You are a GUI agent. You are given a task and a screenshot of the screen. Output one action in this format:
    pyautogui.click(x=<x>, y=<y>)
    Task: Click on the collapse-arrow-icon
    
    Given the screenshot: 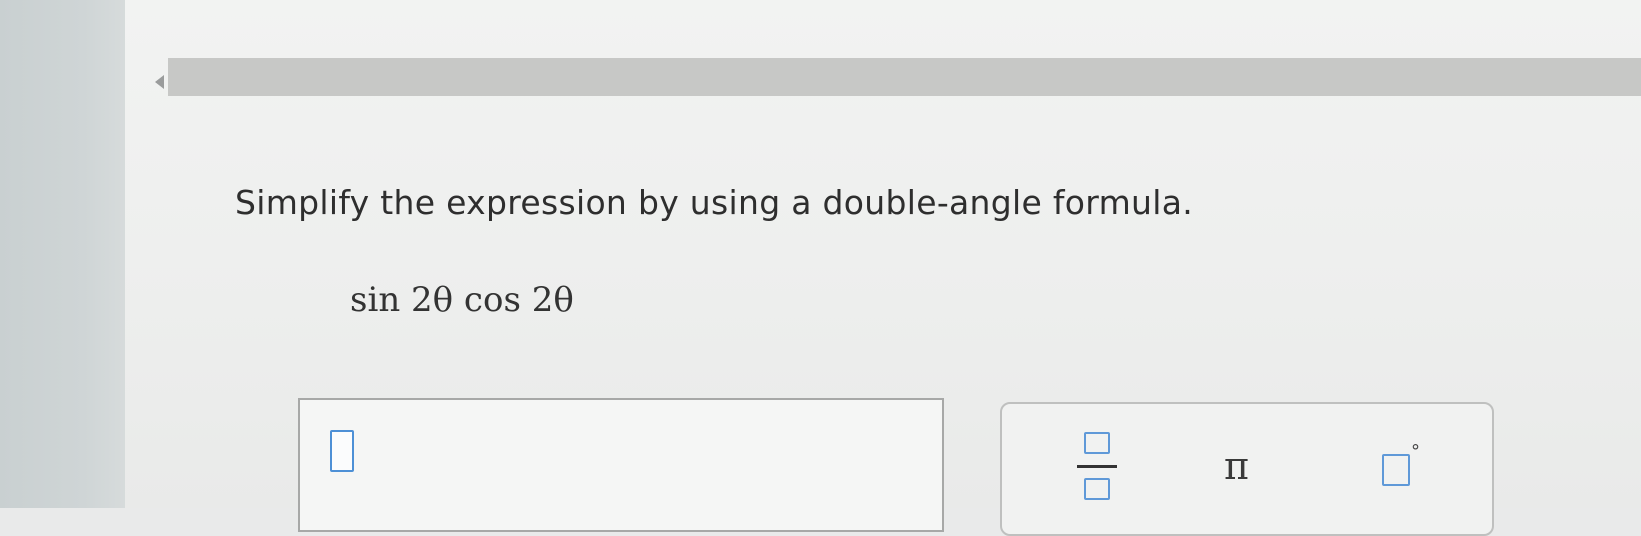 What is the action you would take?
    pyautogui.click(x=159, y=82)
    